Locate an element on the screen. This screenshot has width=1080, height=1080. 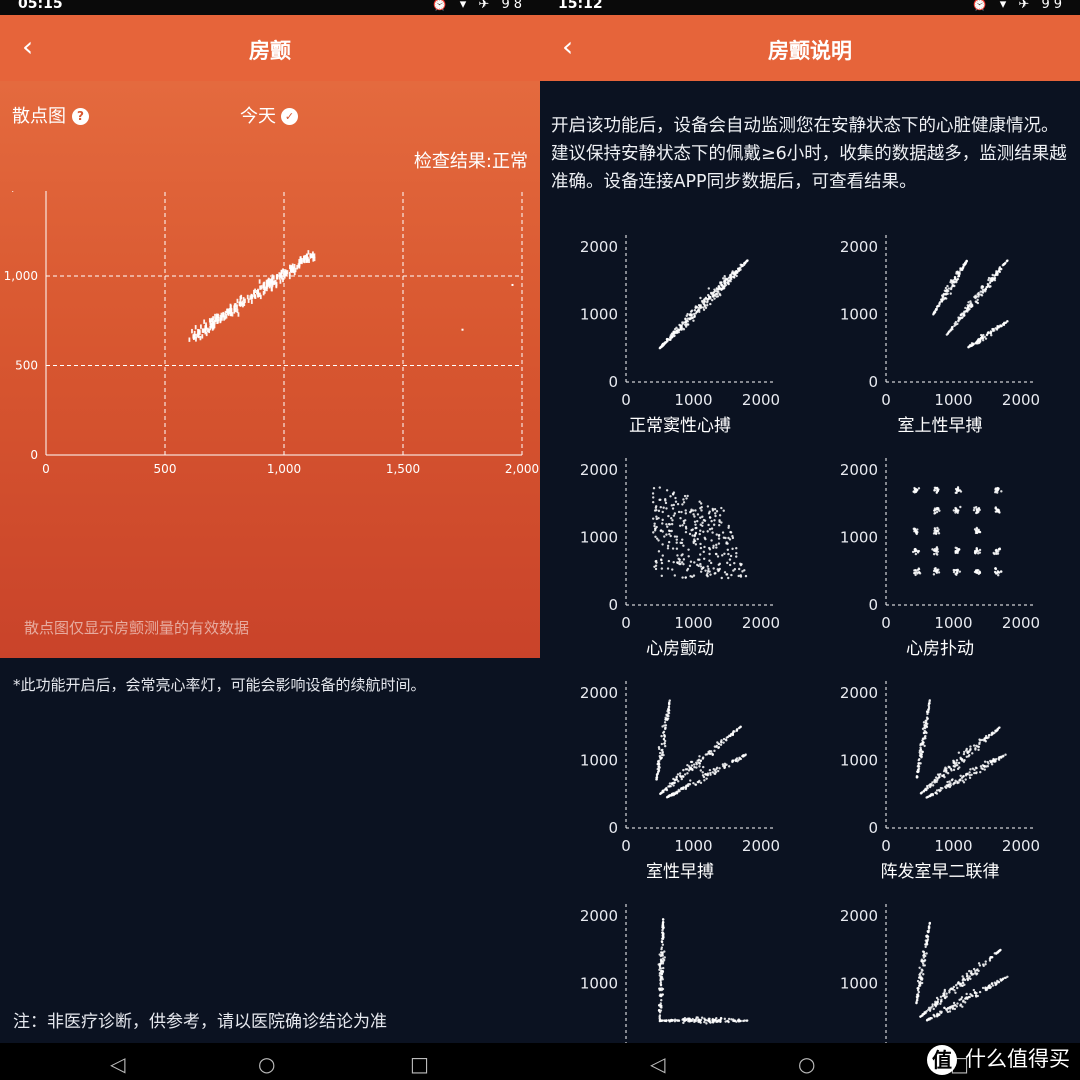
nav-recent-icon: □ is located at coordinates (419, 1064).